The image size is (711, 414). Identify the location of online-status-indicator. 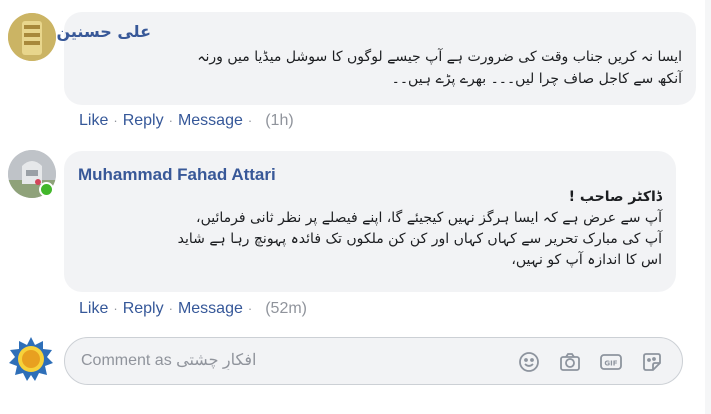
(46, 189).